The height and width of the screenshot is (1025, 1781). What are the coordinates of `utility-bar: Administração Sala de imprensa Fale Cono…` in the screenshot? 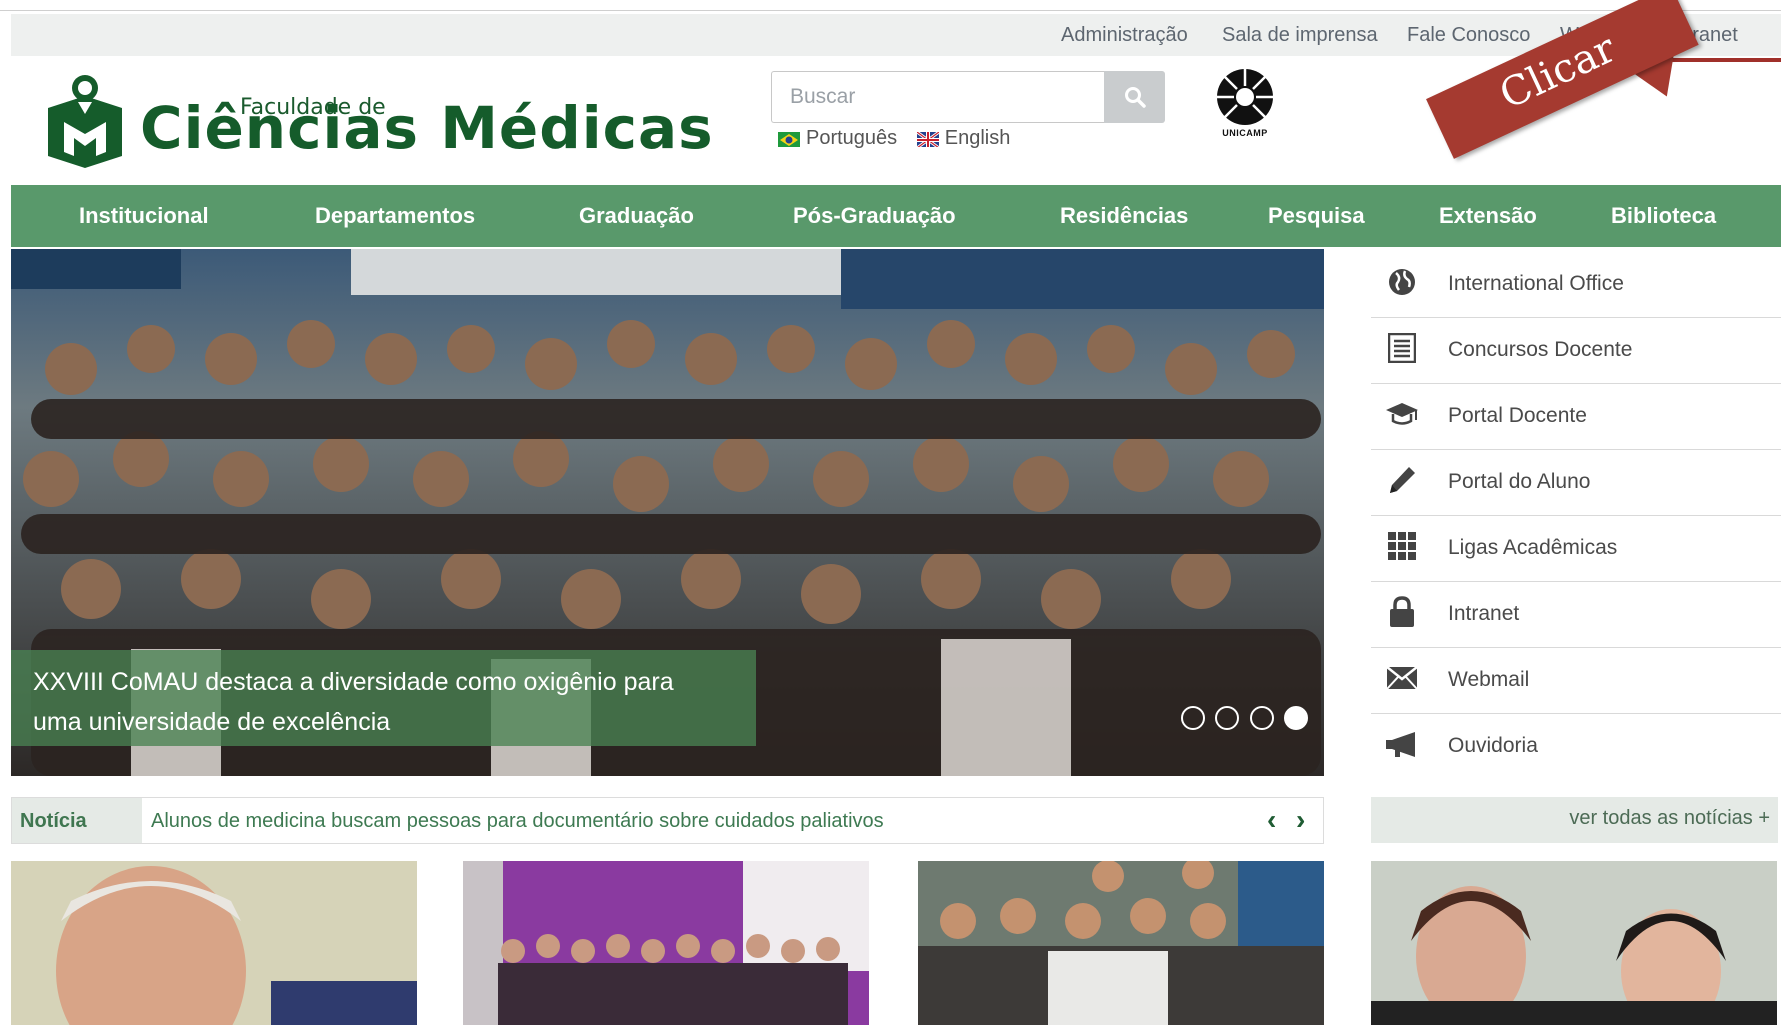 It's located at (896, 35).